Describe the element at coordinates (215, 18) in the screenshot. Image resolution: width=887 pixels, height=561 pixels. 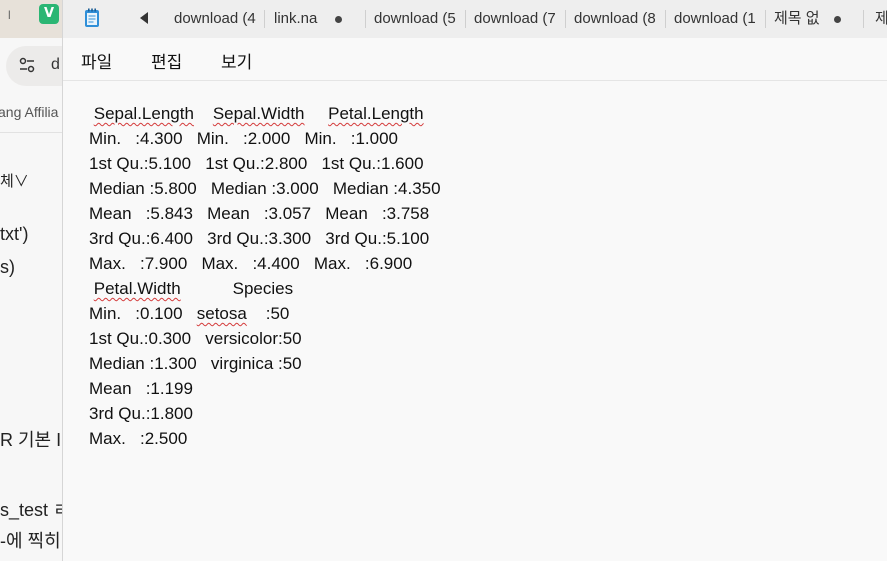
I see `tab-label: download (4` at that location.